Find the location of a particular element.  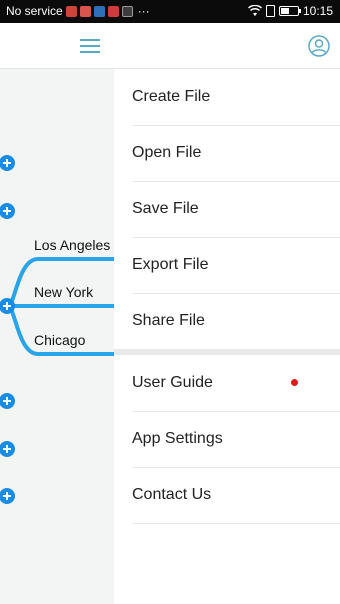

menu-item-label: Export File is located at coordinates (170, 264).